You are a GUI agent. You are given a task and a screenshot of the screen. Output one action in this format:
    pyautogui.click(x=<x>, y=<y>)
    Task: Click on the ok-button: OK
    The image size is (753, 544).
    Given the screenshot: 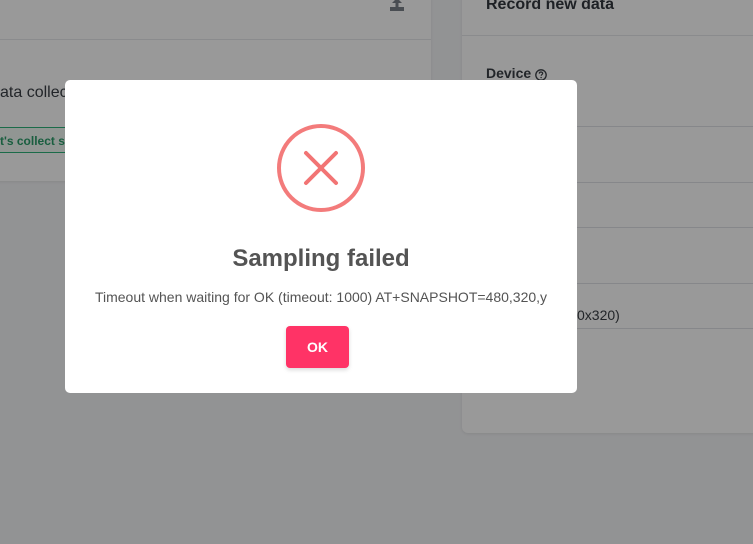 What is the action you would take?
    pyautogui.click(x=317, y=347)
    